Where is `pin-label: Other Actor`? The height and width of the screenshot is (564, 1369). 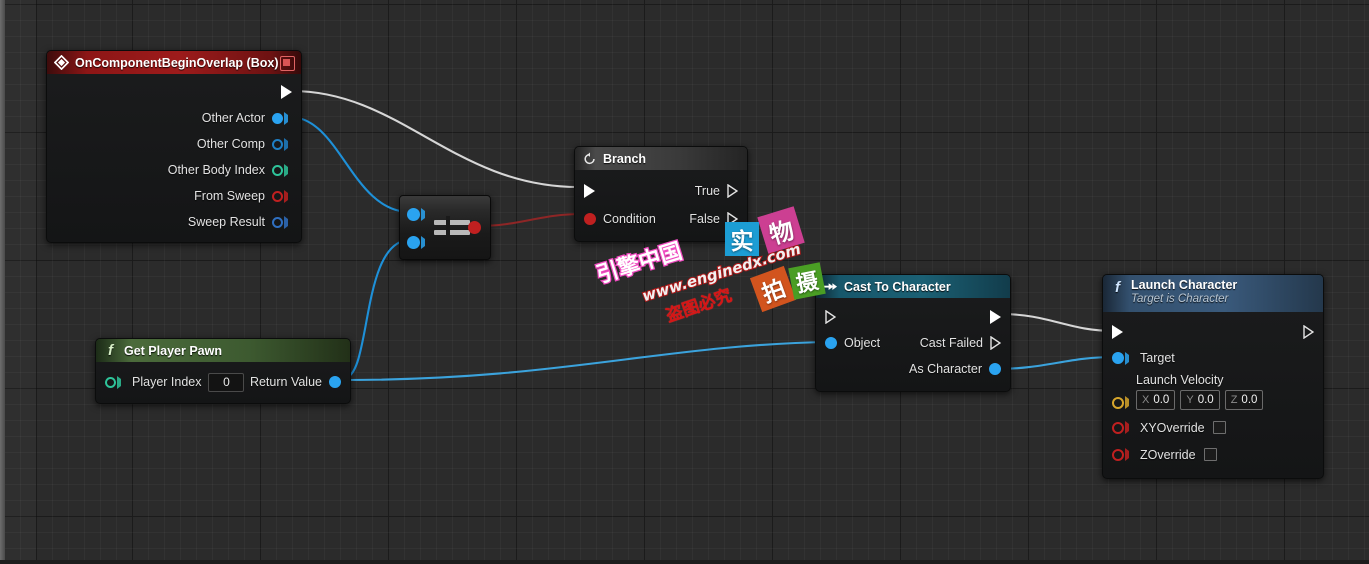
pin-label: Other Actor is located at coordinates (233, 118).